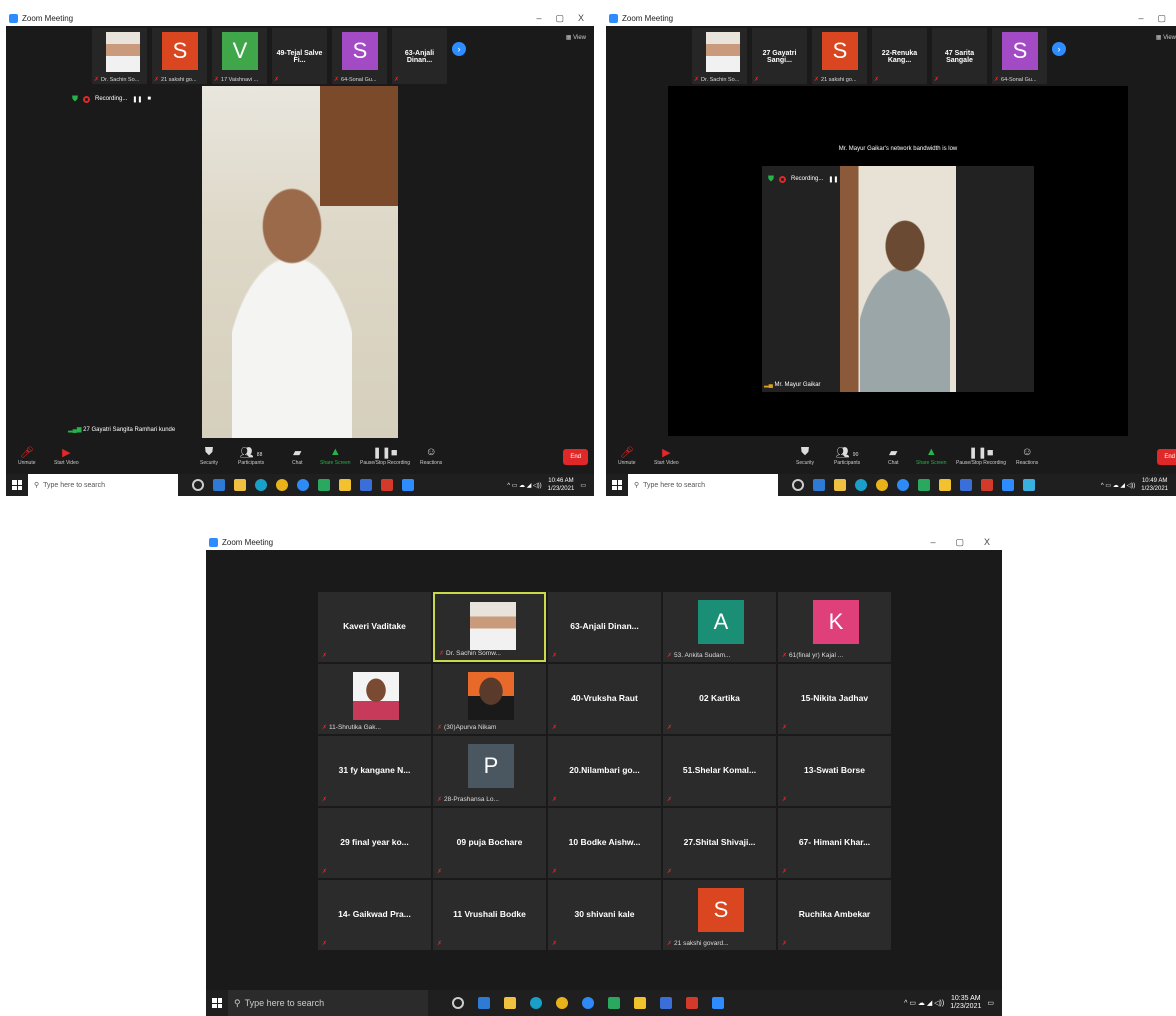  I want to click on participant-tile: 20.Nilambari go... ✗, so click(604, 771).